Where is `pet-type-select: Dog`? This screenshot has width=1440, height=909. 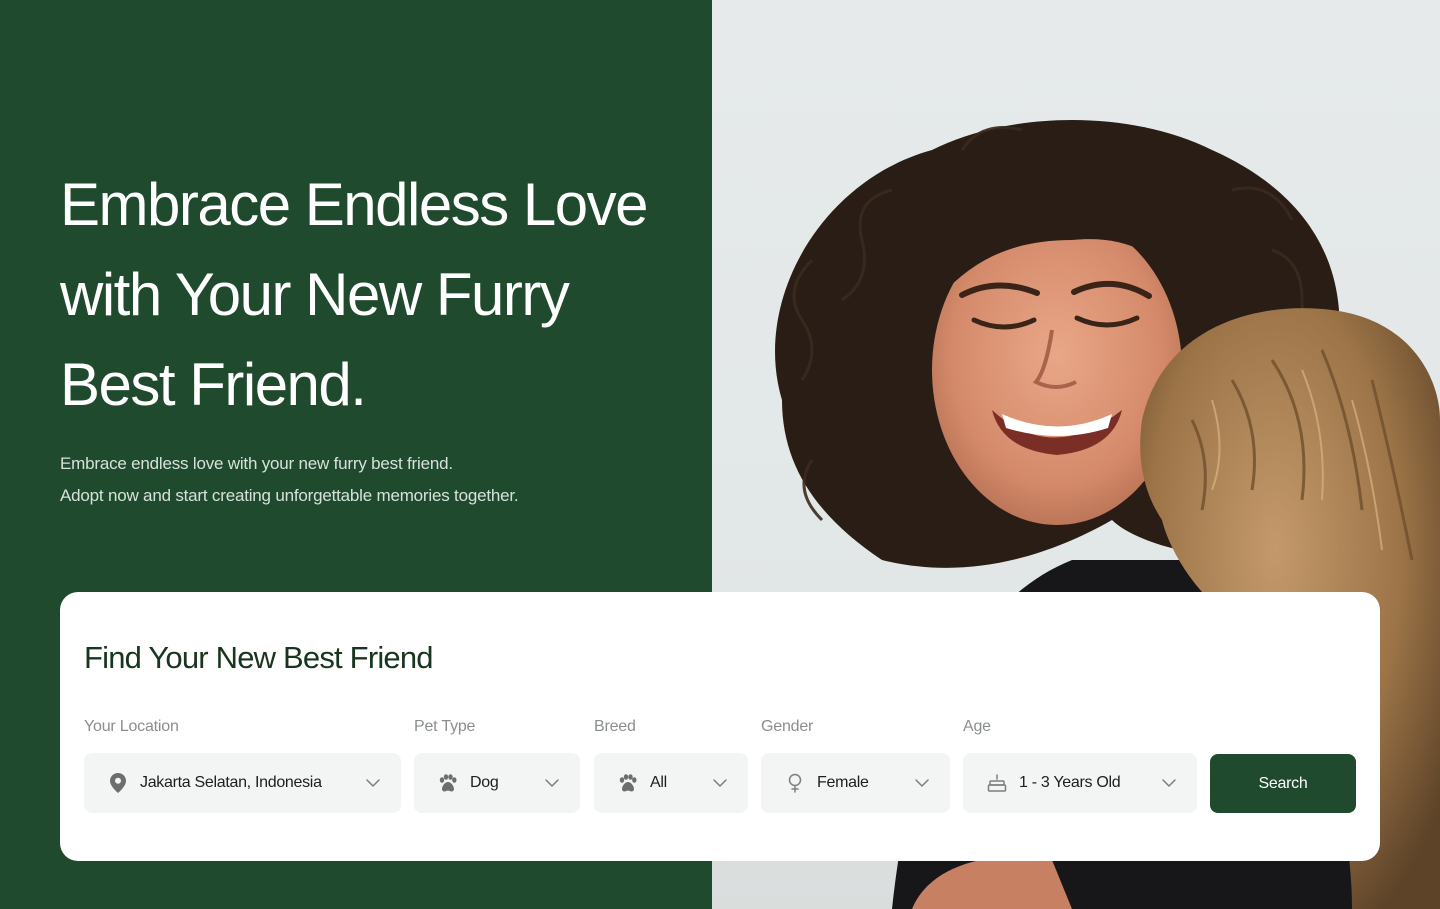 pet-type-select: Dog is located at coordinates (497, 783).